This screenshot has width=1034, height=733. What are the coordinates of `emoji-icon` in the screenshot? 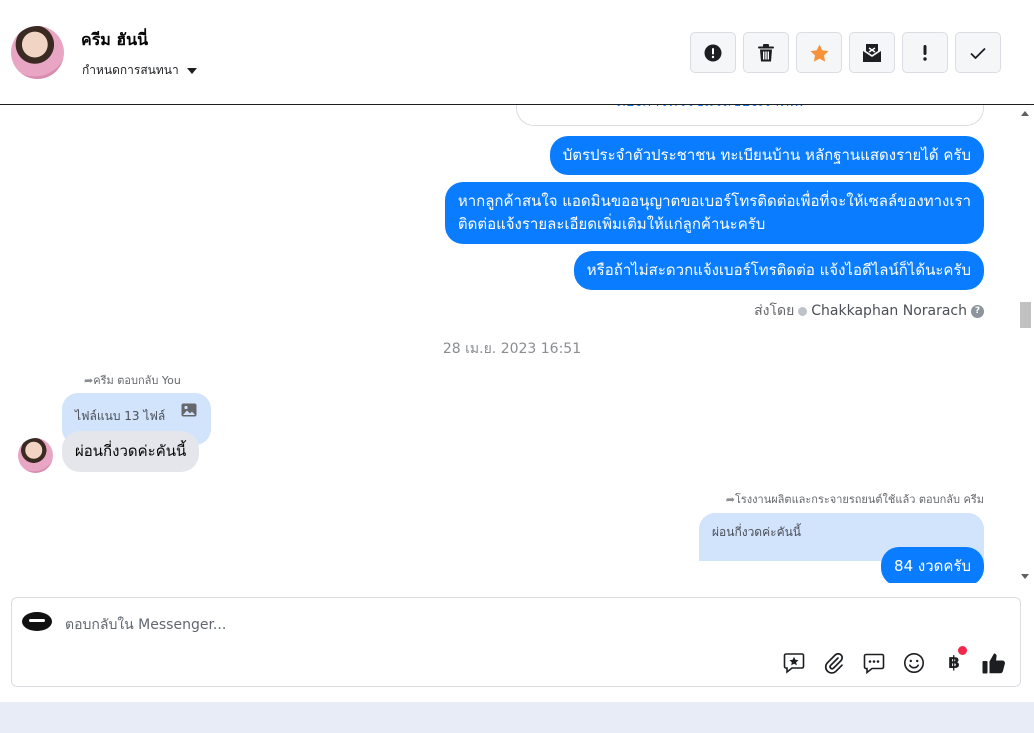 It's located at (914, 663).